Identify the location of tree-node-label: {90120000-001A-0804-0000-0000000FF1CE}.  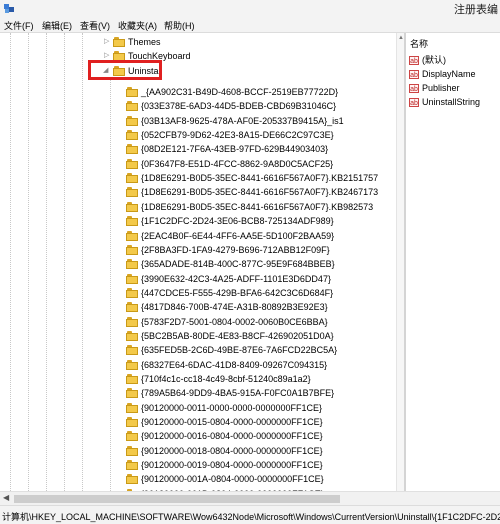
(232, 479).